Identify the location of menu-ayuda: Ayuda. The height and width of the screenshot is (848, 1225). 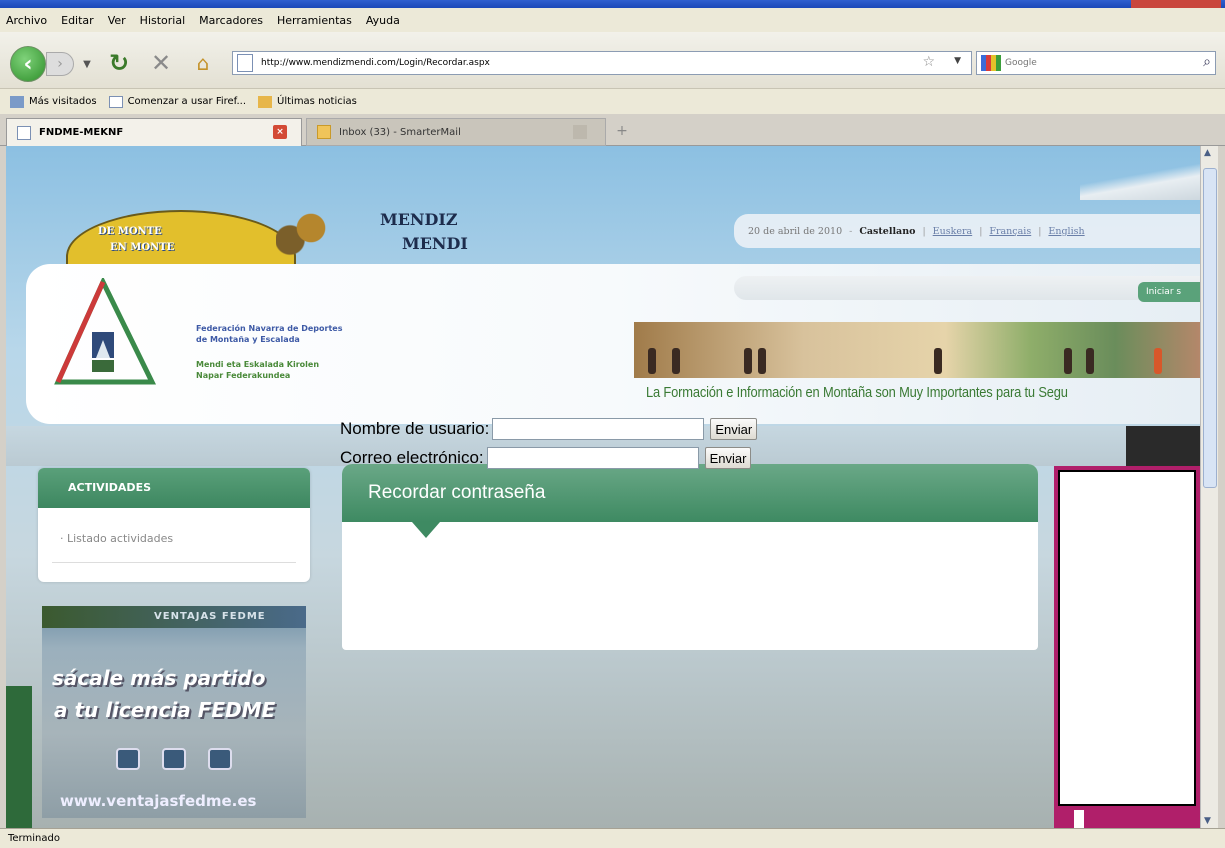
(383, 20).